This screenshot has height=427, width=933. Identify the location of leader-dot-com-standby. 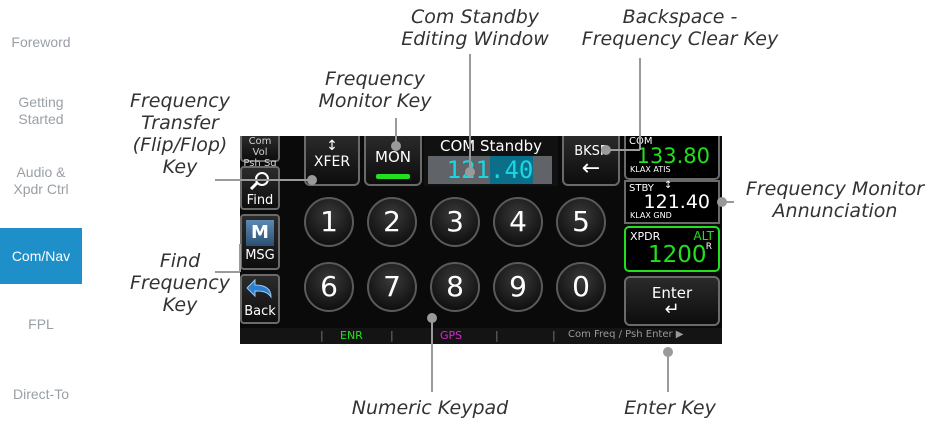
(470, 172).